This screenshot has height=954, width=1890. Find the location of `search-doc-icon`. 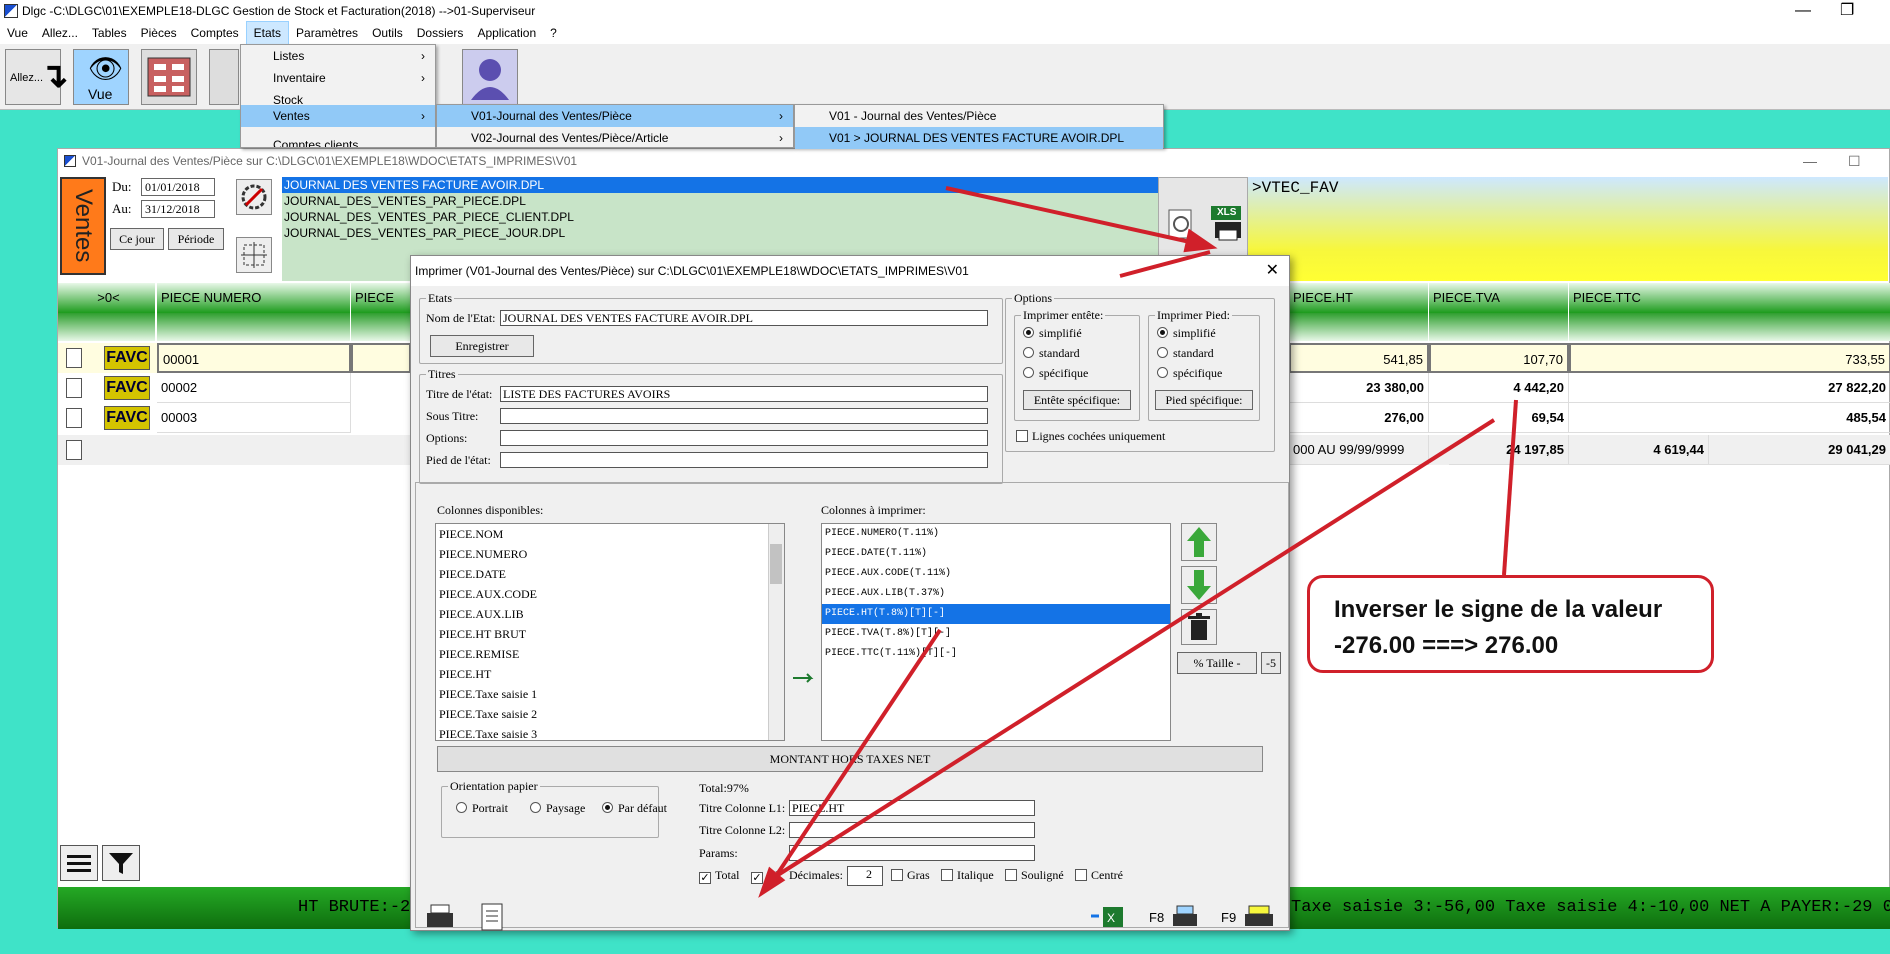

search-doc-icon is located at coordinates (1181, 224).